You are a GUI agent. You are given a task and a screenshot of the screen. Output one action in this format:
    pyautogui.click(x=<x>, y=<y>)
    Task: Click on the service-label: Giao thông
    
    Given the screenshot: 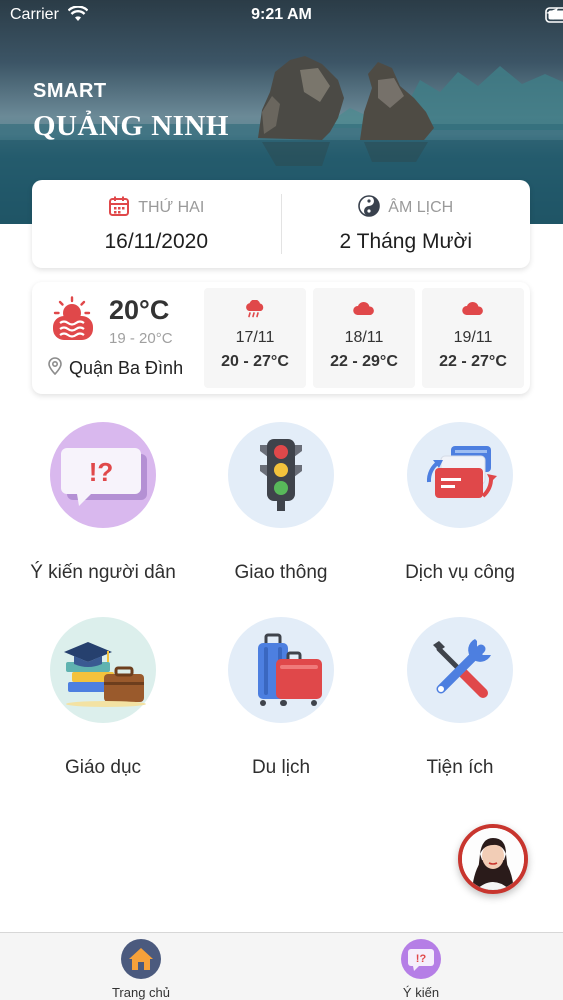 What is the action you would take?
    pyautogui.click(x=281, y=572)
    